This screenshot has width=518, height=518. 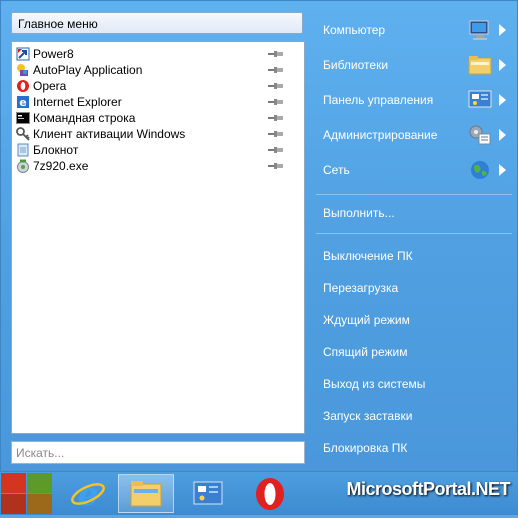 I want to click on right-item-control-panel: Панель управления, so click(x=414, y=100).